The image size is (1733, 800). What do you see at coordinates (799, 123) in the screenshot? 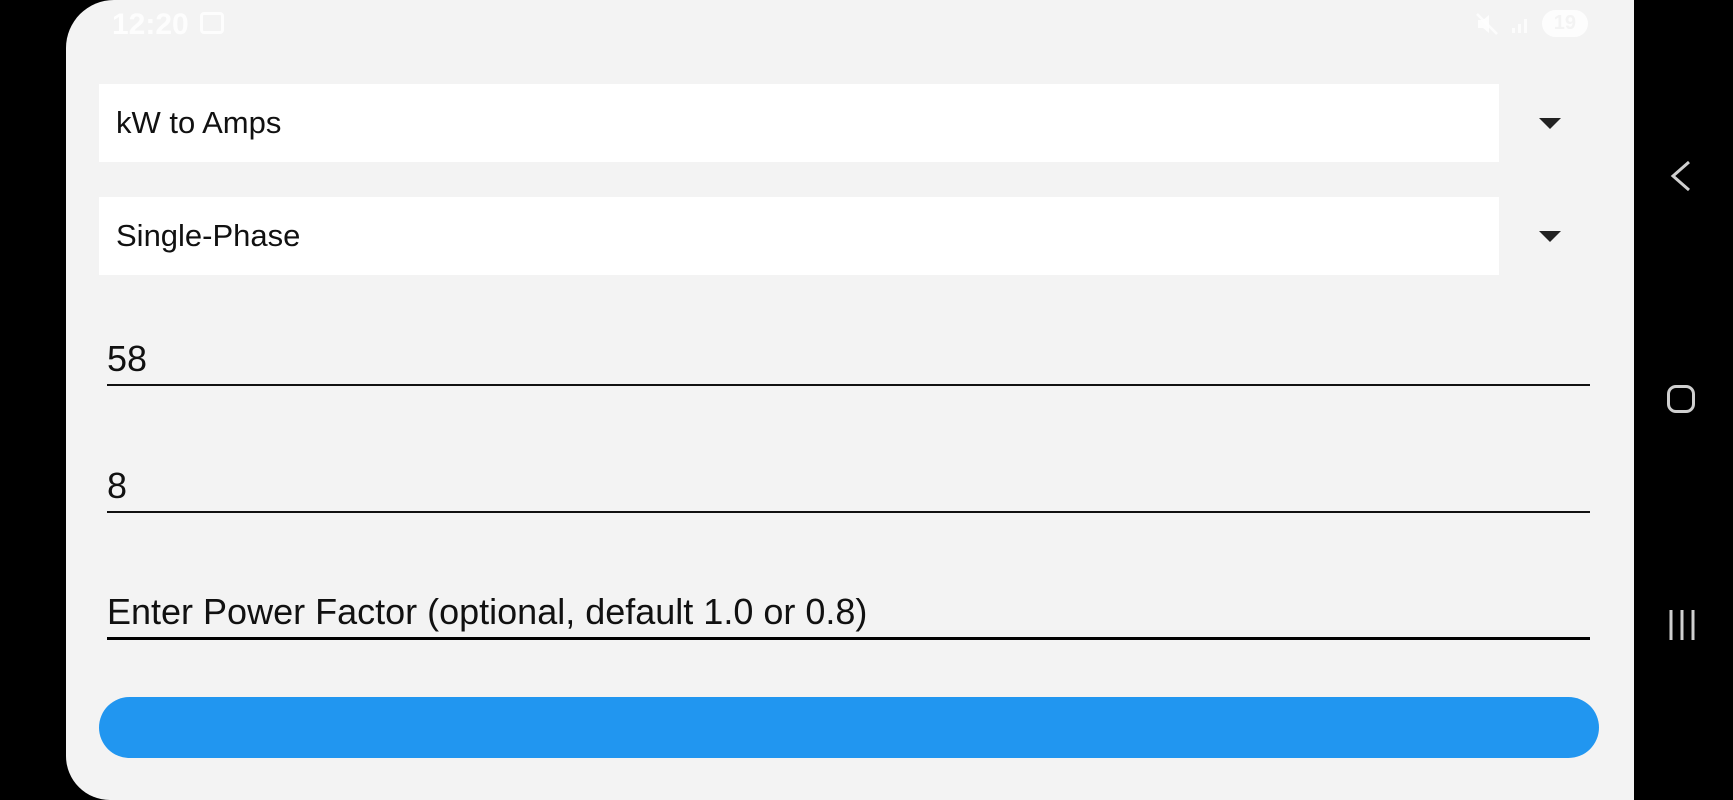
I see `conversion-type-dropdown: kW to Amps` at bounding box center [799, 123].